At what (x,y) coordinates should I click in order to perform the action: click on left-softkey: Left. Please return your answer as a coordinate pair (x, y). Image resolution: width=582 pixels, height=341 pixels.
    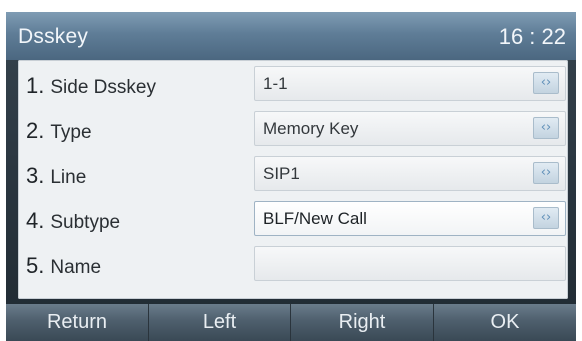
    Looking at the image, I should click on (220, 322).